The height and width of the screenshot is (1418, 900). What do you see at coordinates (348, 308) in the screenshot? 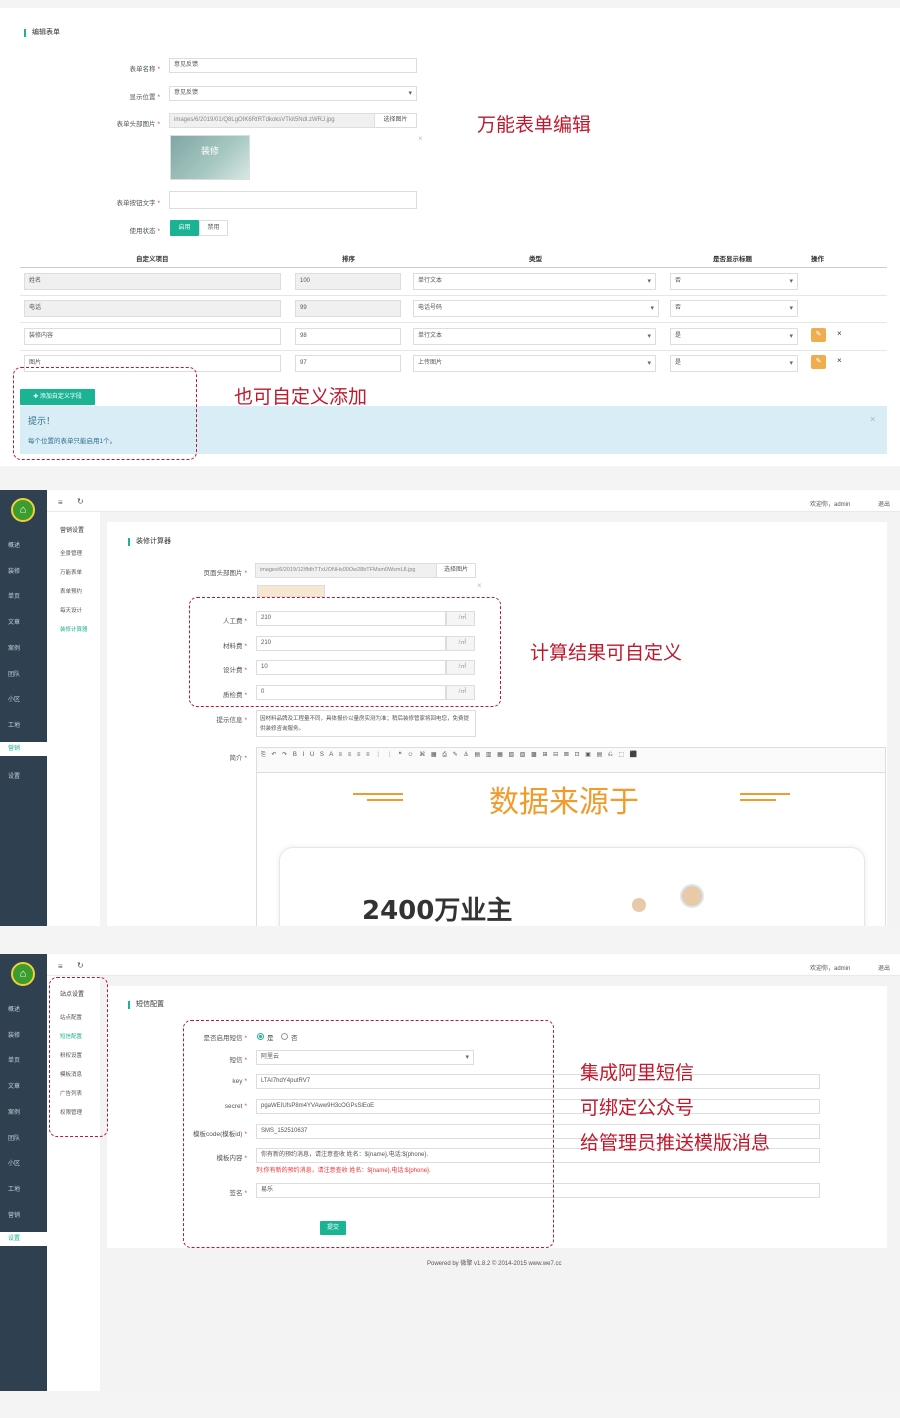
I see `row-sort-input: 99` at bounding box center [348, 308].